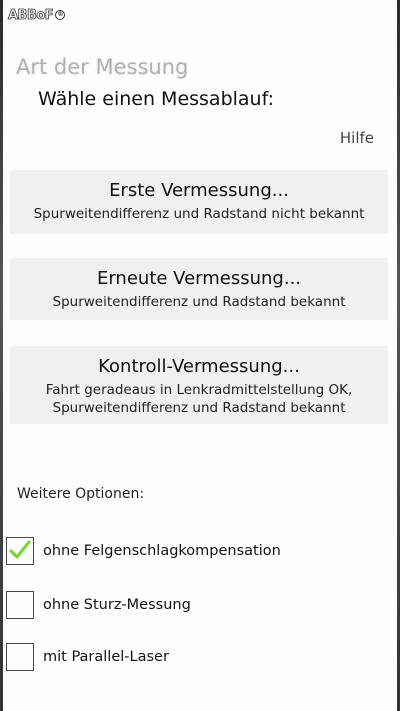  I want to click on help-link: Hilfe, so click(357, 138).